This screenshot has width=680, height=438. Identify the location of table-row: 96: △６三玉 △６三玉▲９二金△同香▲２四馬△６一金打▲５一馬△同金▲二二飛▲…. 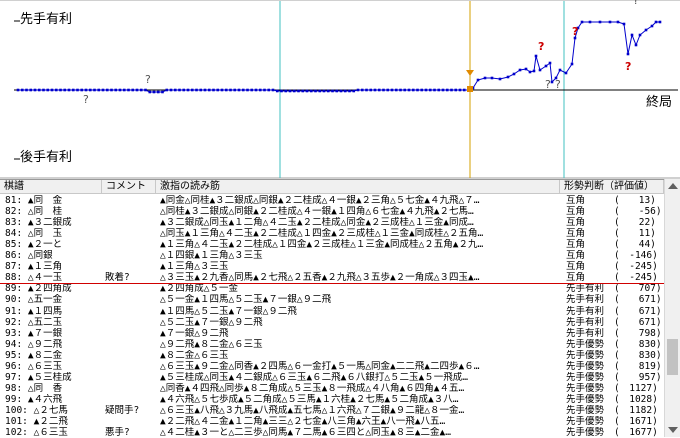
(332, 366).